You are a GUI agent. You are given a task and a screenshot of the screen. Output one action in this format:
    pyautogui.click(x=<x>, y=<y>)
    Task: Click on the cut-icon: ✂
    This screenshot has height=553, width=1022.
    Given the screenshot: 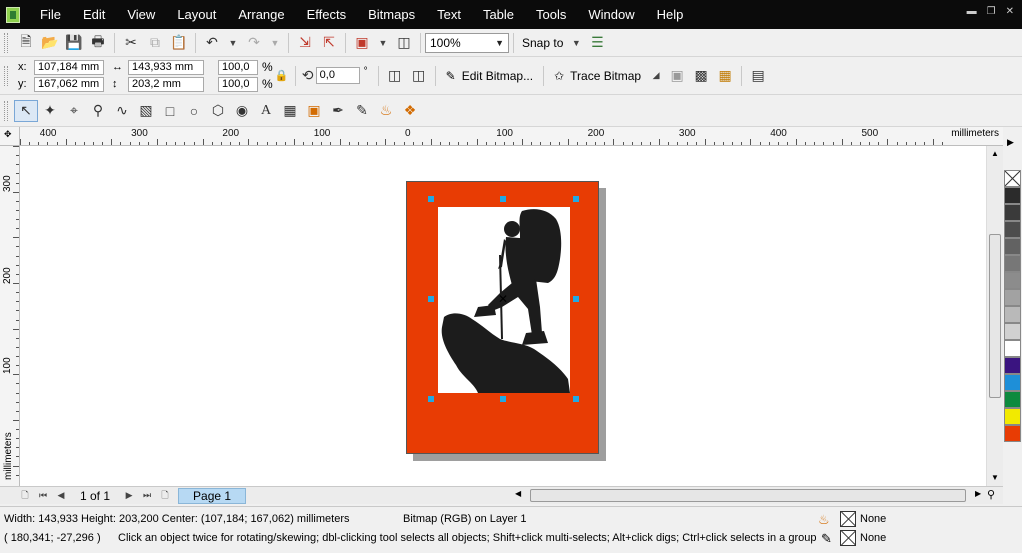 What is the action you would take?
    pyautogui.click(x=131, y=43)
    